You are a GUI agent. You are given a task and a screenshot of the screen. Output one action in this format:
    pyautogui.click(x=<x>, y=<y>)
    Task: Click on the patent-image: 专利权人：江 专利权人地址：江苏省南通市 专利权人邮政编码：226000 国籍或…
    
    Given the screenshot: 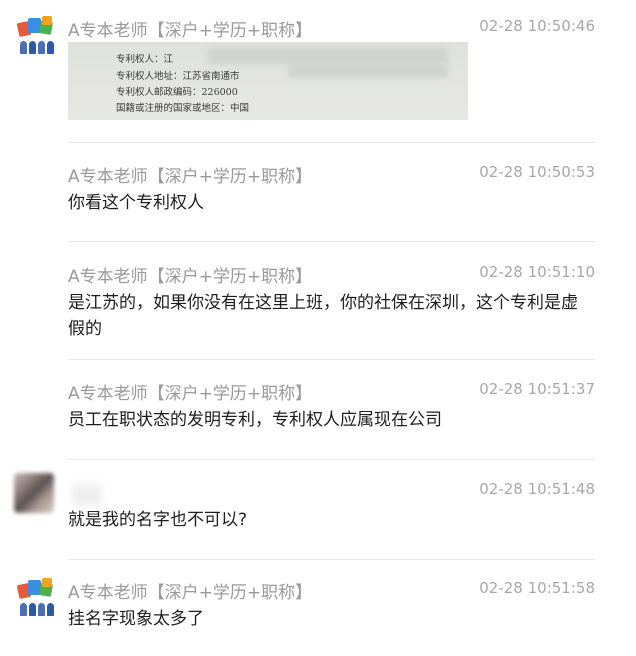 What is the action you would take?
    pyautogui.click(x=268, y=81)
    